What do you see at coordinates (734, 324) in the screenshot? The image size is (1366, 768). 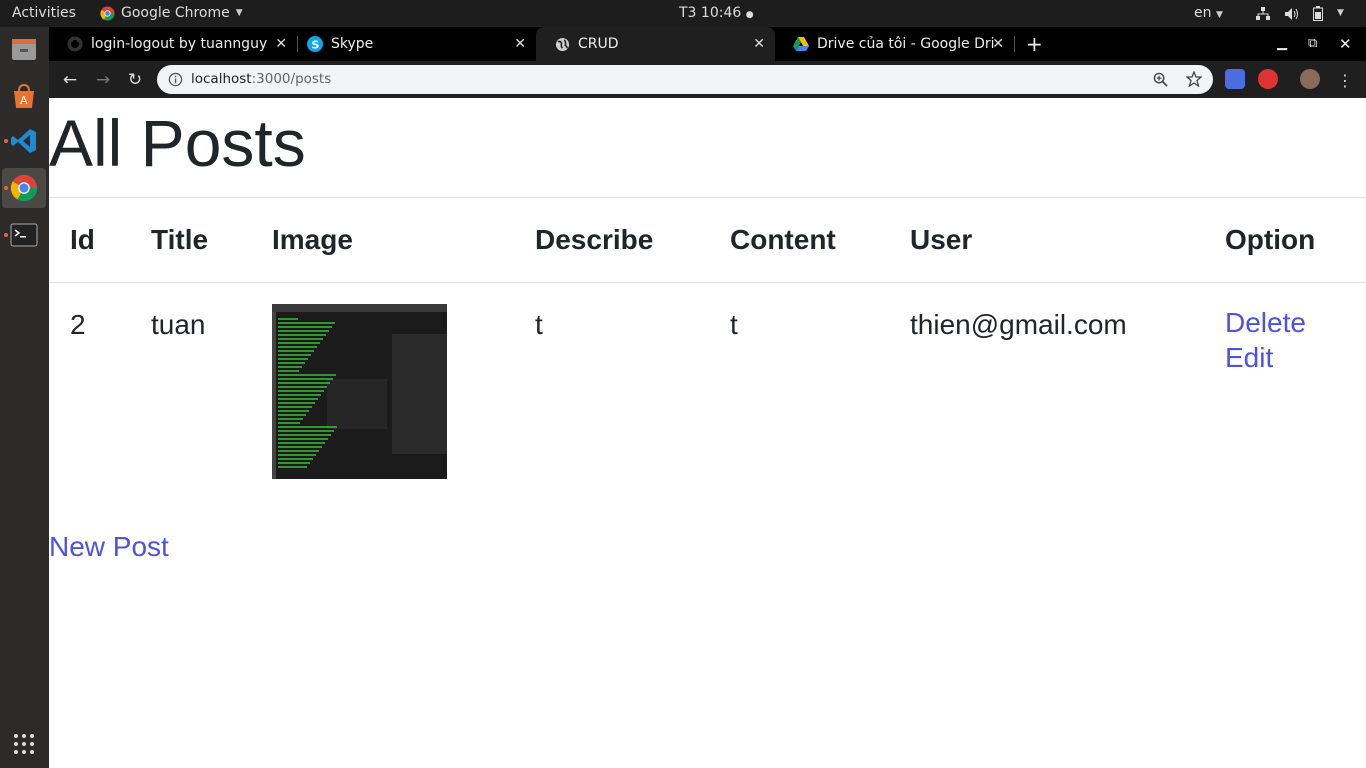 I see `cell-content: t` at bounding box center [734, 324].